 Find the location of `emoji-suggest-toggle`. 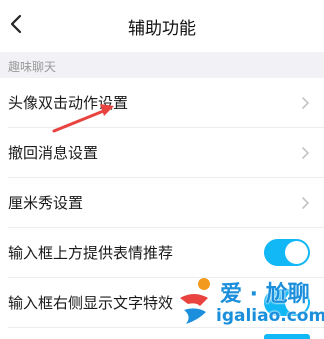

emoji-suggest-toggle is located at coordinates (287, 252).